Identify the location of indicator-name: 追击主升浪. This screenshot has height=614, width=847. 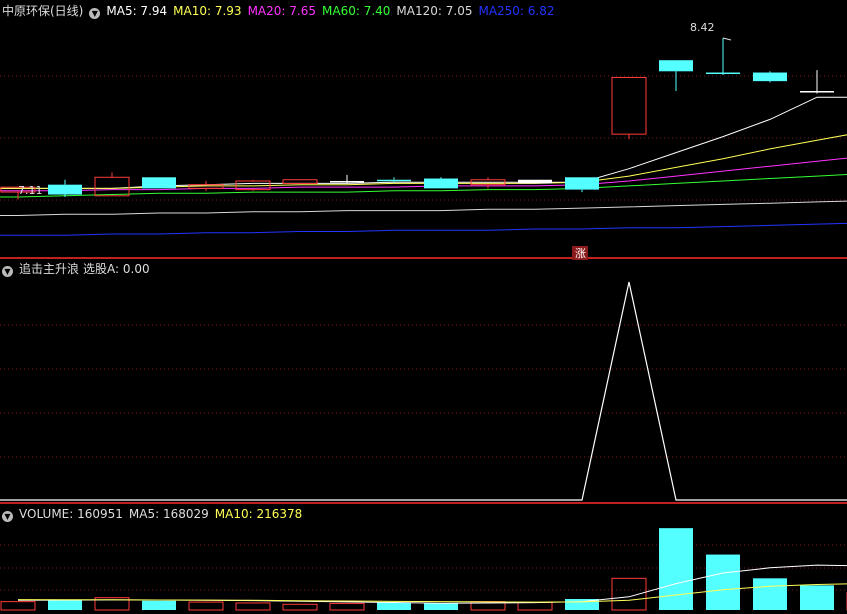
(49, 269).